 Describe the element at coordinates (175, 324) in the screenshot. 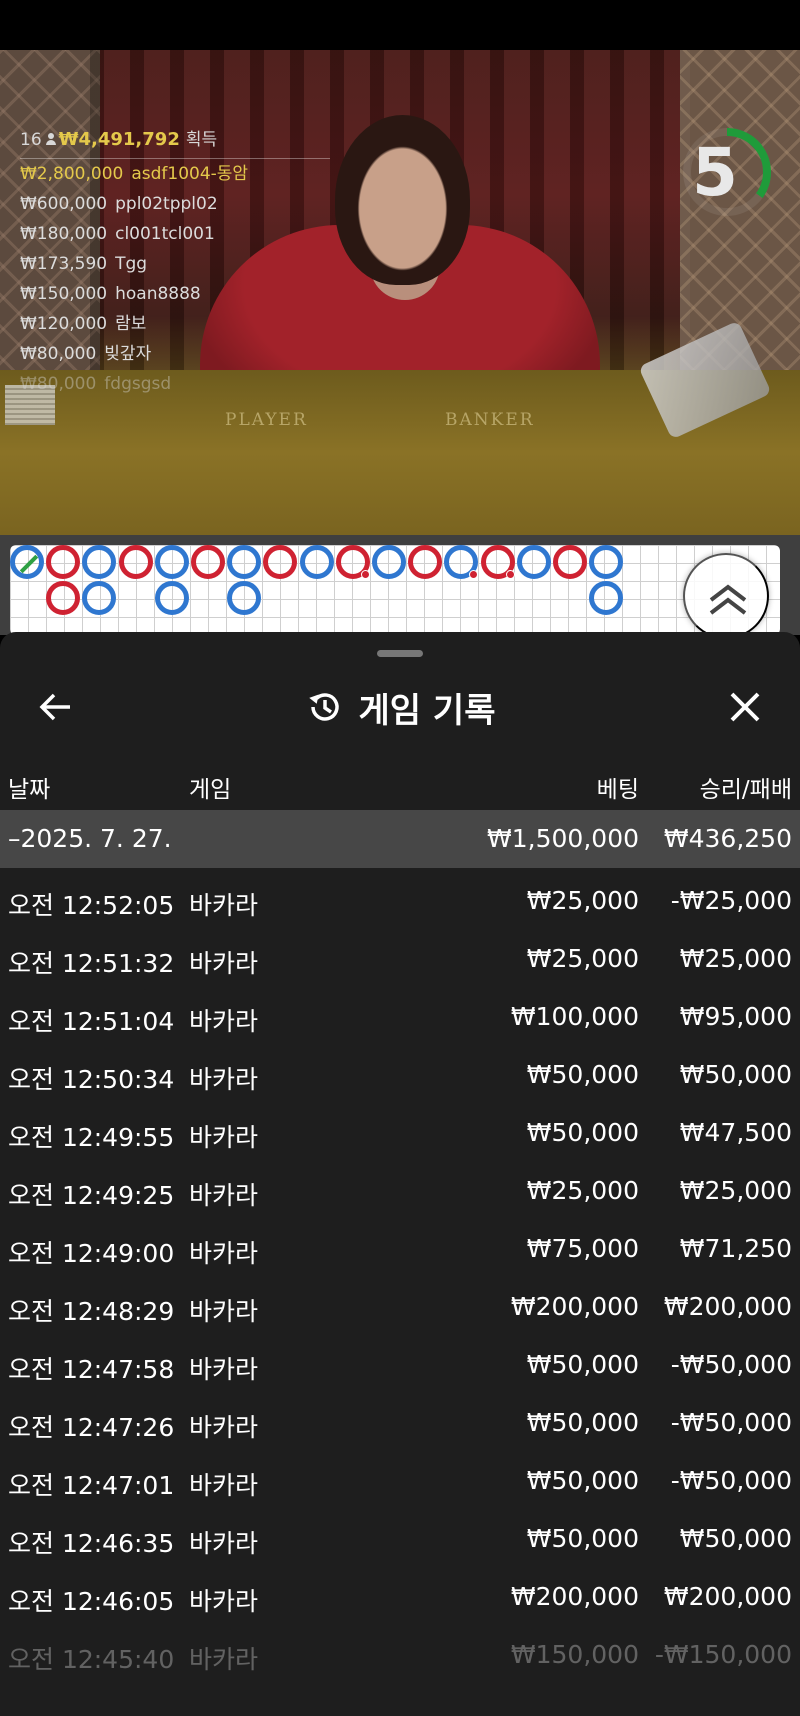

I see `winner-row: ₩120,000 람보` at that location.